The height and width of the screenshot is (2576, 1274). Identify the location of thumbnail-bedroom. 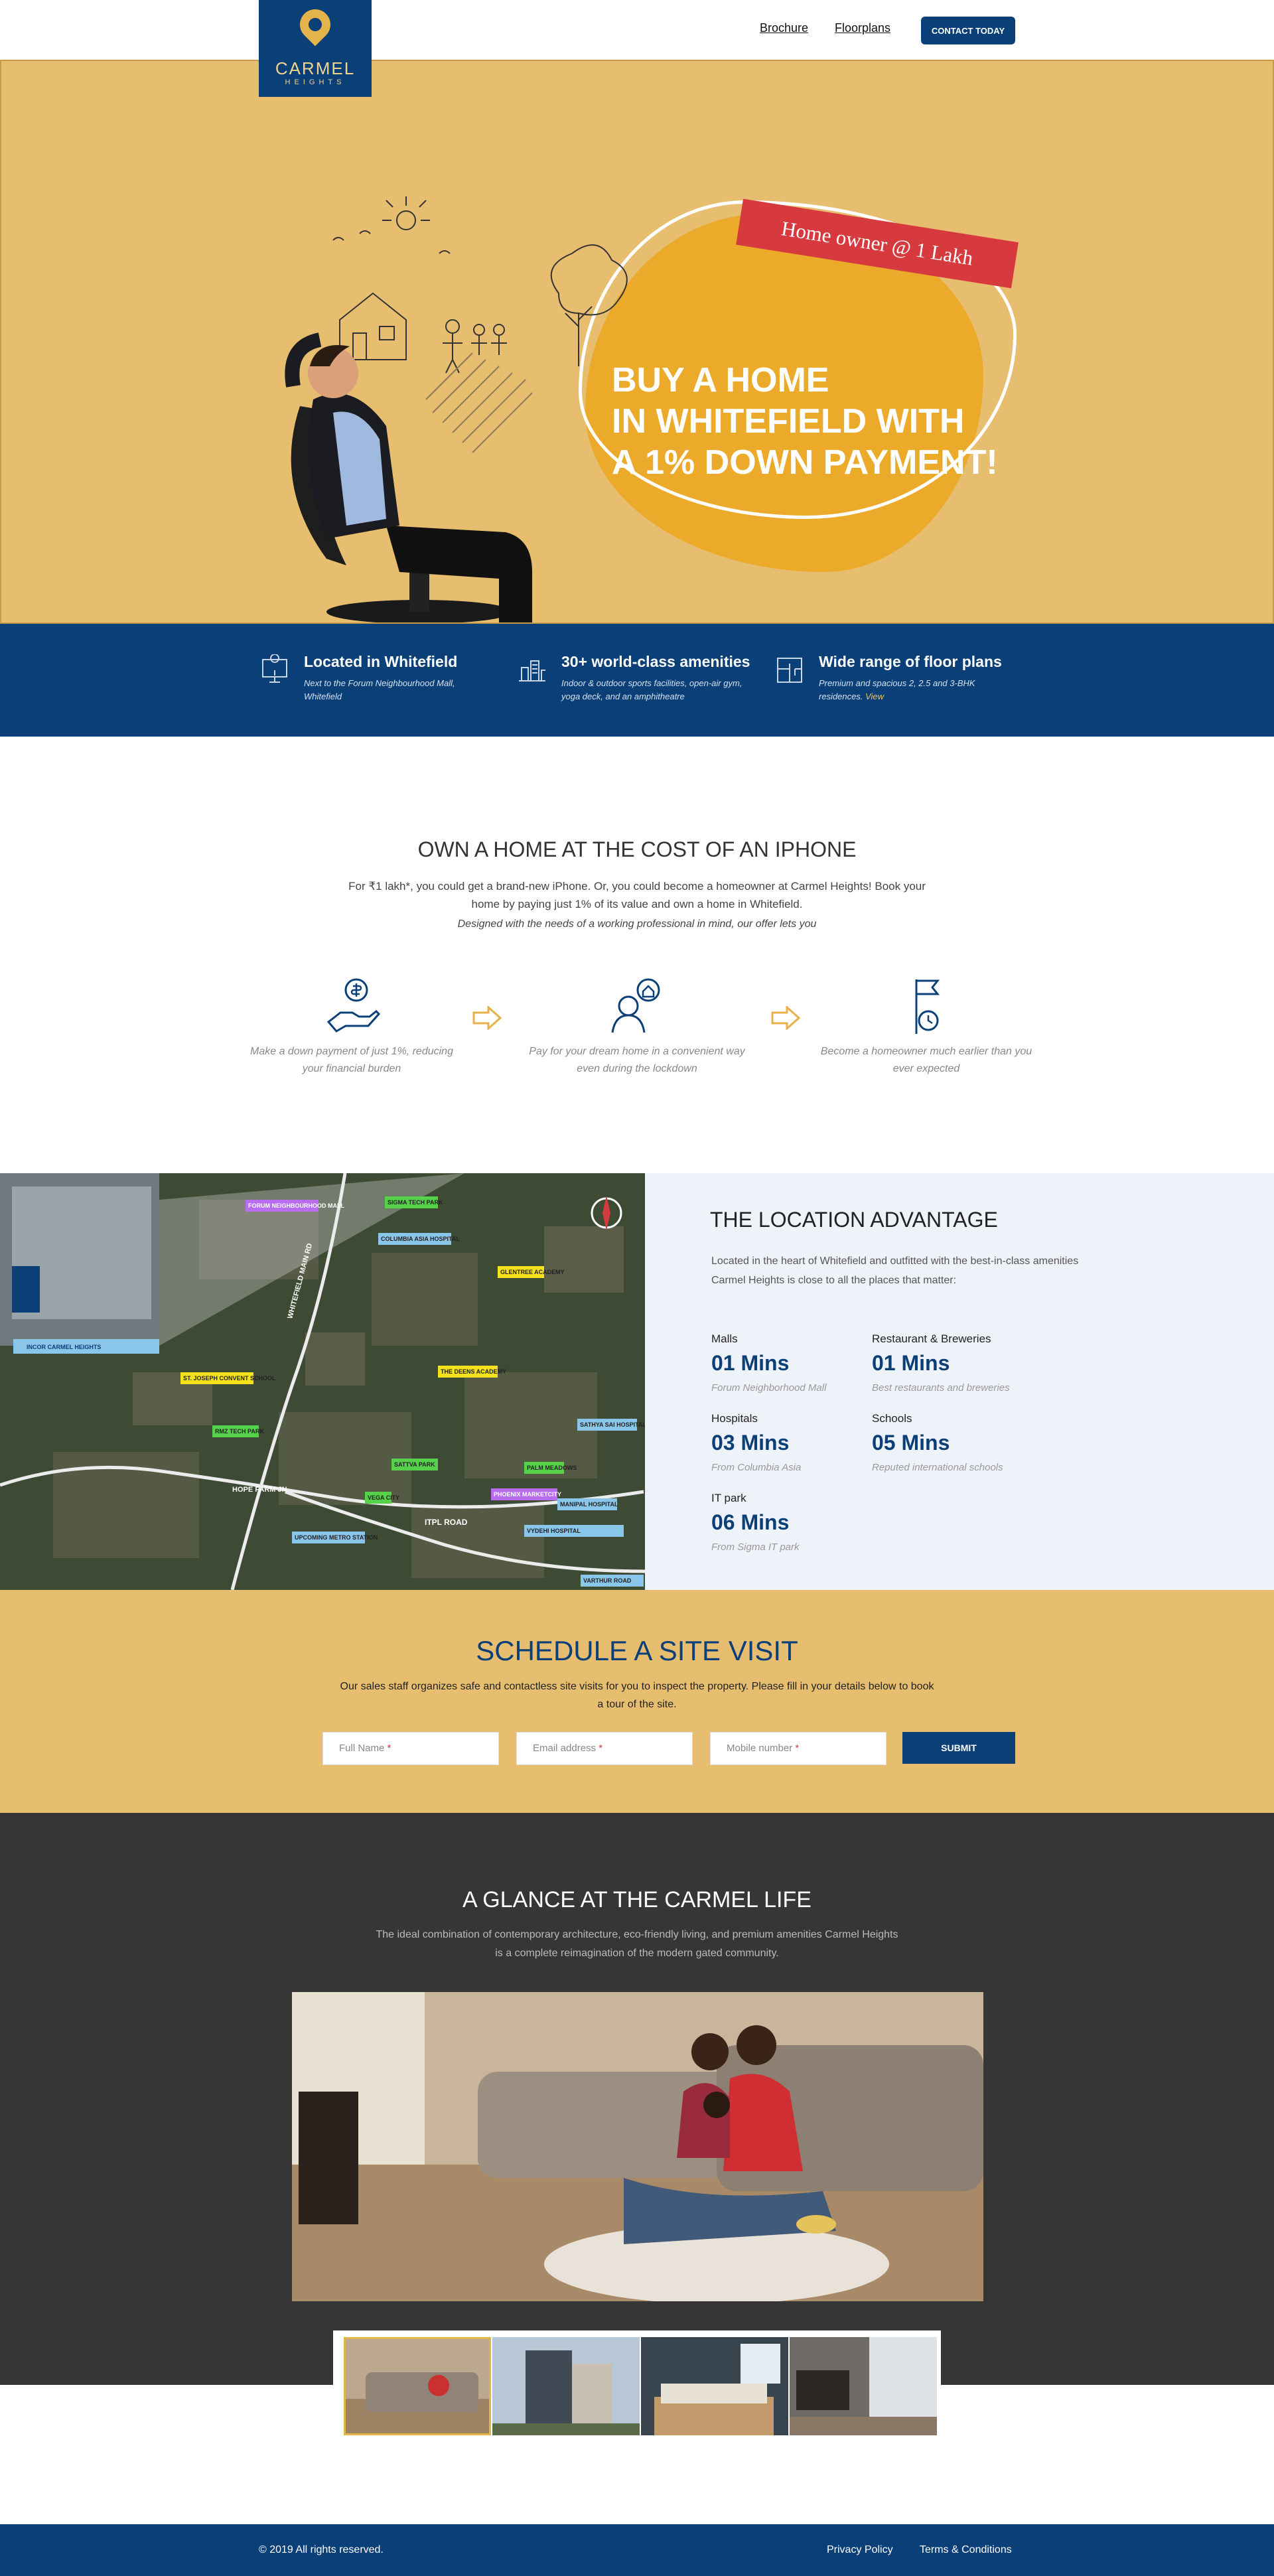
(715, 2386).